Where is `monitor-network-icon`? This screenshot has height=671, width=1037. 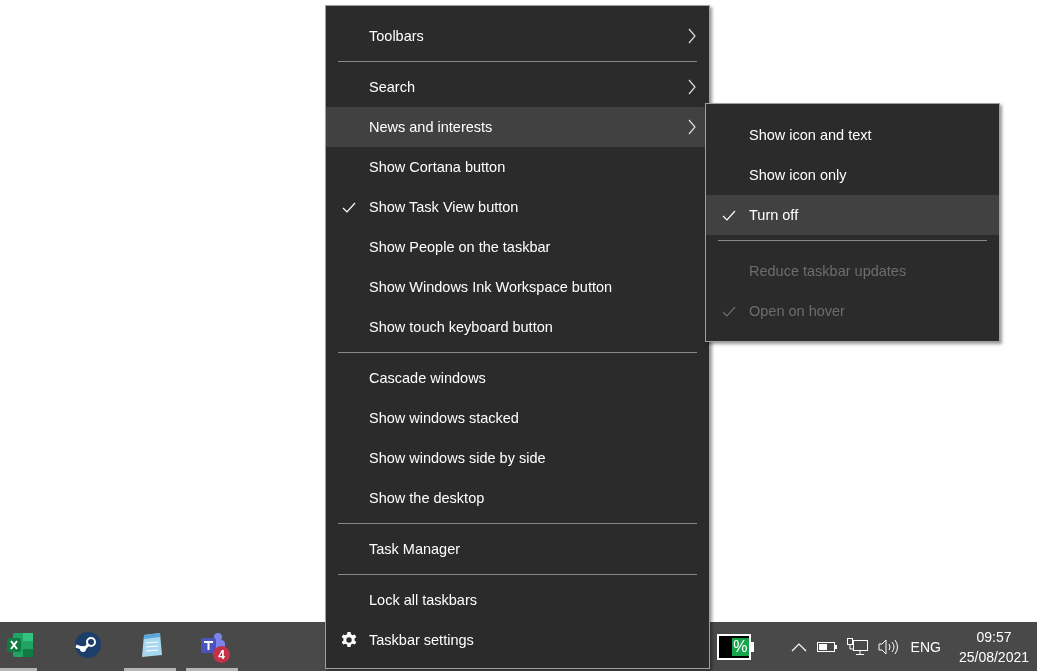
monitor-network-icon is located at coordinates (857, 646).